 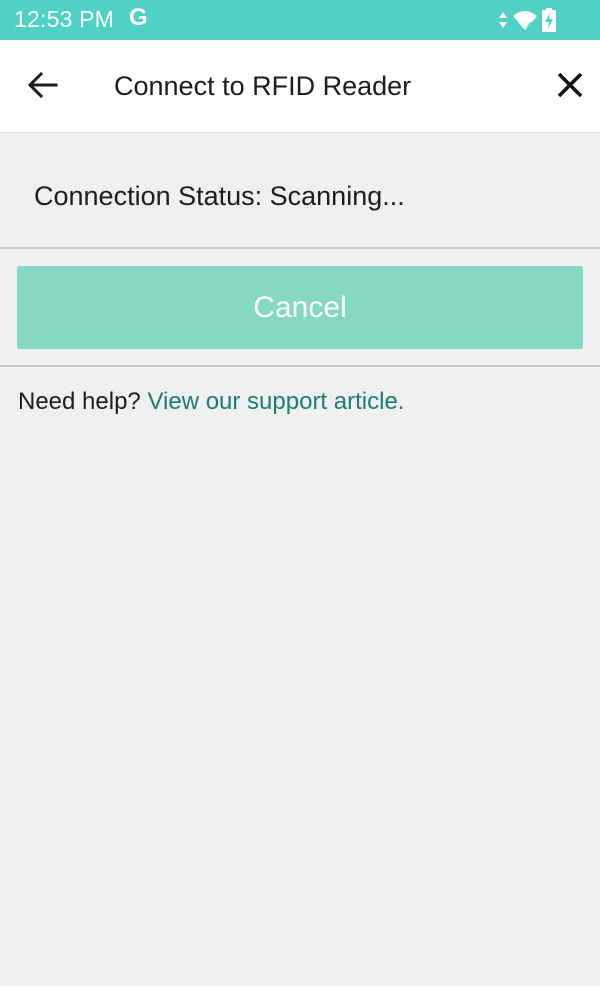 What do you see at coordinates (64, 19) in the screenshot?
I see `status-time: 12:53 PM` at bounding box center [64, 19].